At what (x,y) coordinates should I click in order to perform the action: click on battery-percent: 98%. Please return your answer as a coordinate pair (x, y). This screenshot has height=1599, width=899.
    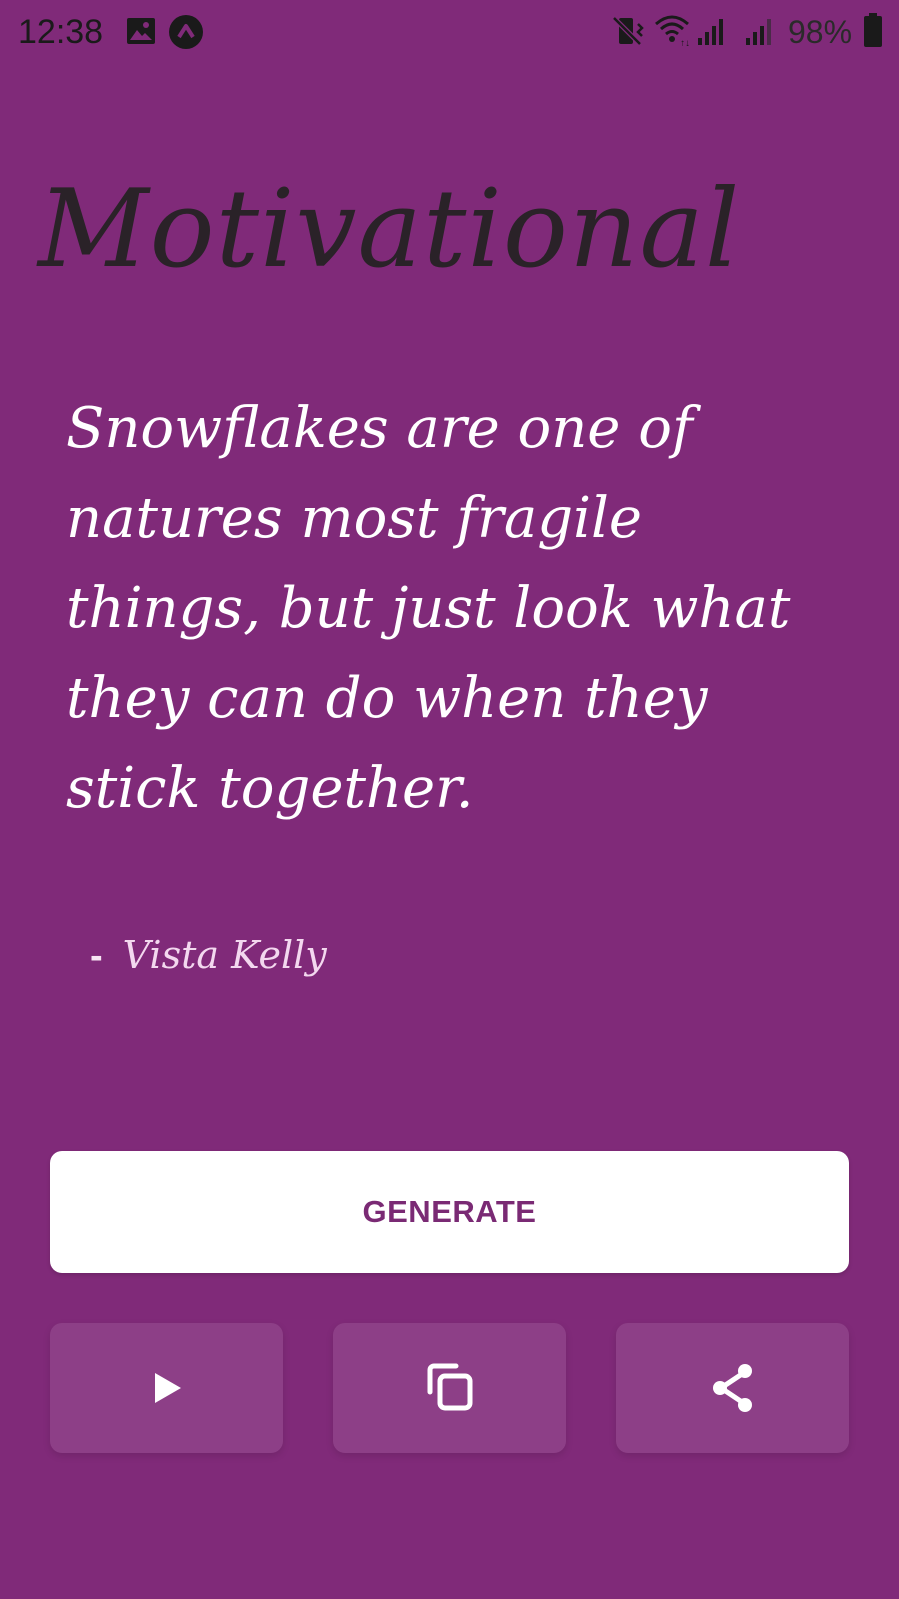
    Looking at the image, I should click on (820, 32).